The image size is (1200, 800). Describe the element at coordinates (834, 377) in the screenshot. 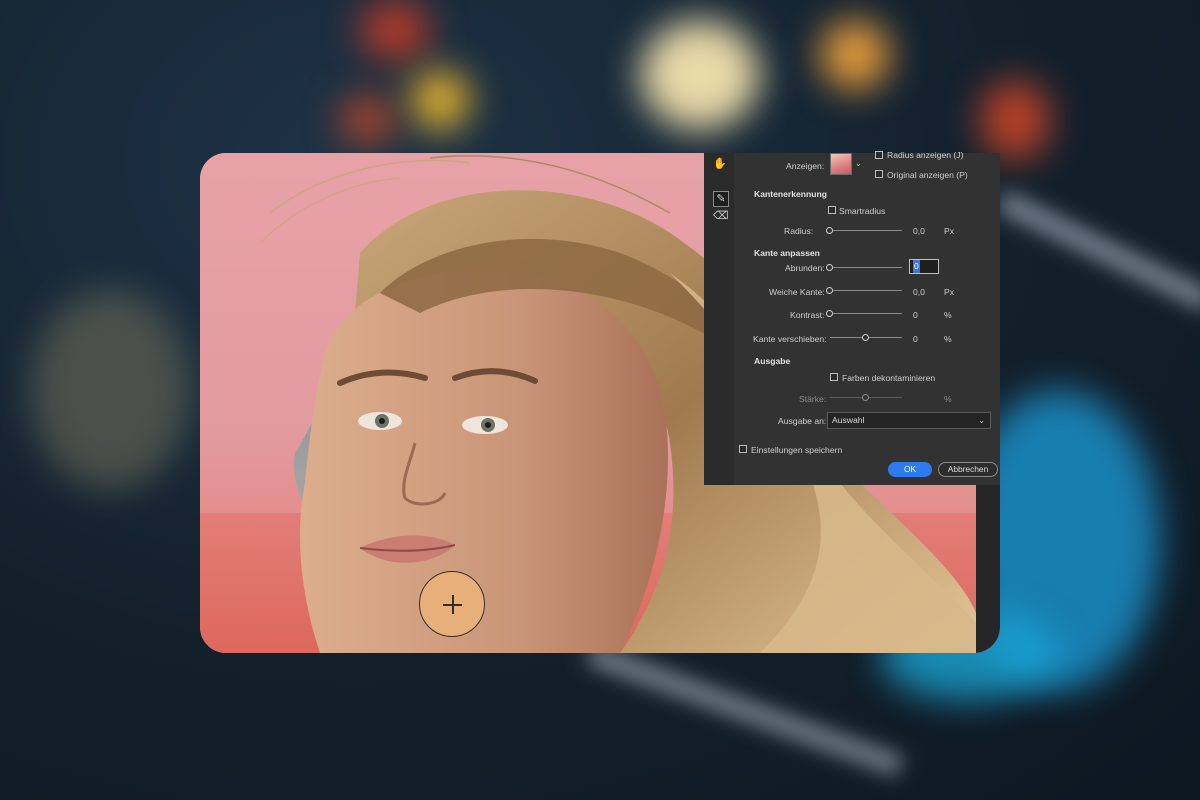

I see `decontaminate-colors-checkbox` at that location.